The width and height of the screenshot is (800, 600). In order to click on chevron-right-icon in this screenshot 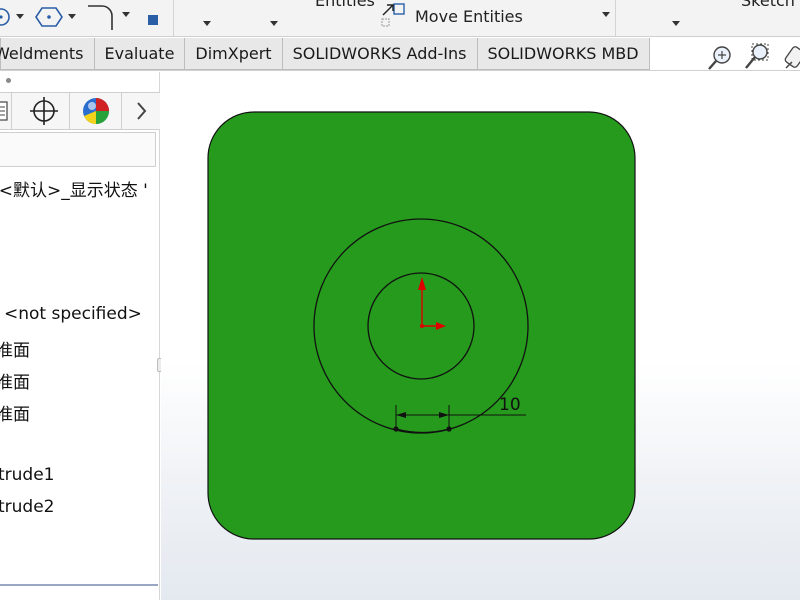, I will do `click(142, 111)`.